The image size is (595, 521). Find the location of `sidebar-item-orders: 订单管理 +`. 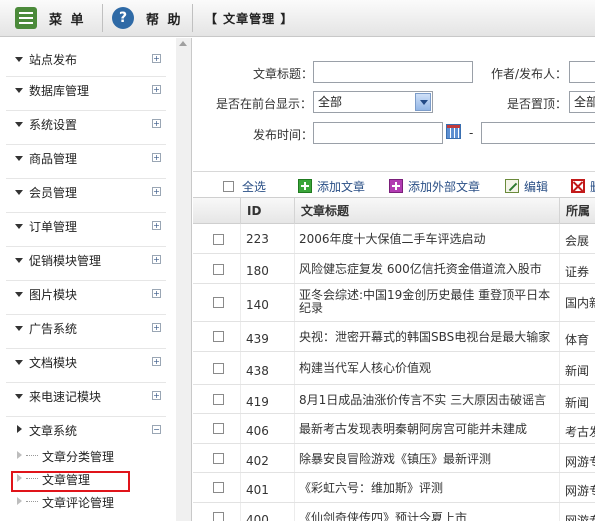

sidebar-item-orders: 订单管理 + is located at coordinates (86, 226).